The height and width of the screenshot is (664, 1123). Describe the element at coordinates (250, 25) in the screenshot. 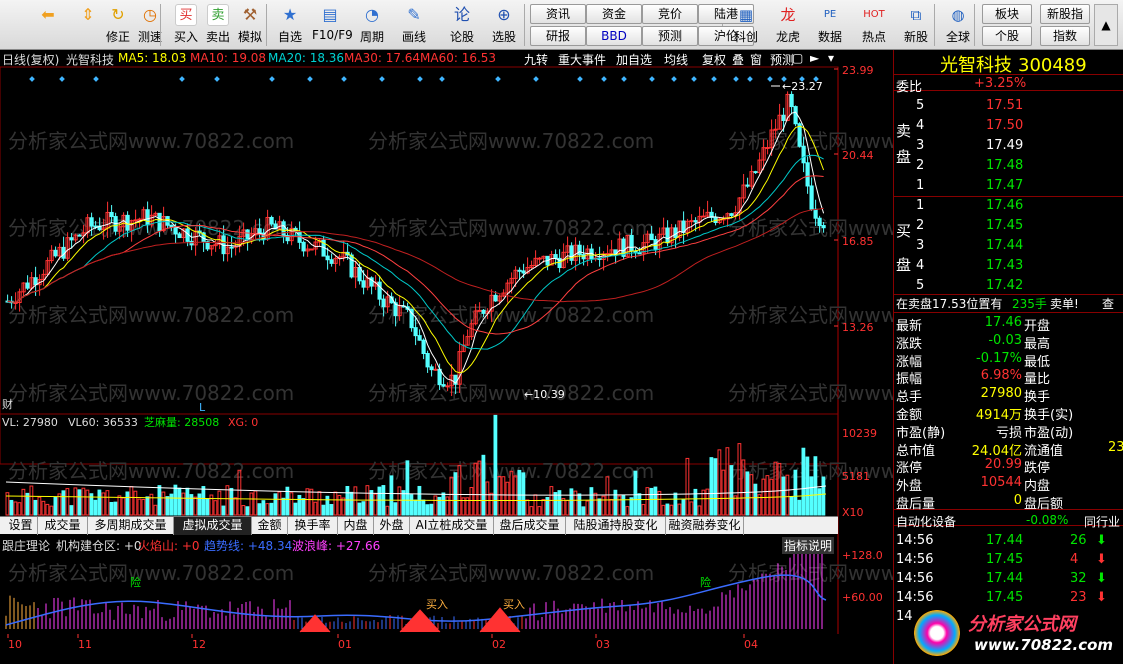

I see `toolbar-button-hammer: ⚒ 模拟` at that location.